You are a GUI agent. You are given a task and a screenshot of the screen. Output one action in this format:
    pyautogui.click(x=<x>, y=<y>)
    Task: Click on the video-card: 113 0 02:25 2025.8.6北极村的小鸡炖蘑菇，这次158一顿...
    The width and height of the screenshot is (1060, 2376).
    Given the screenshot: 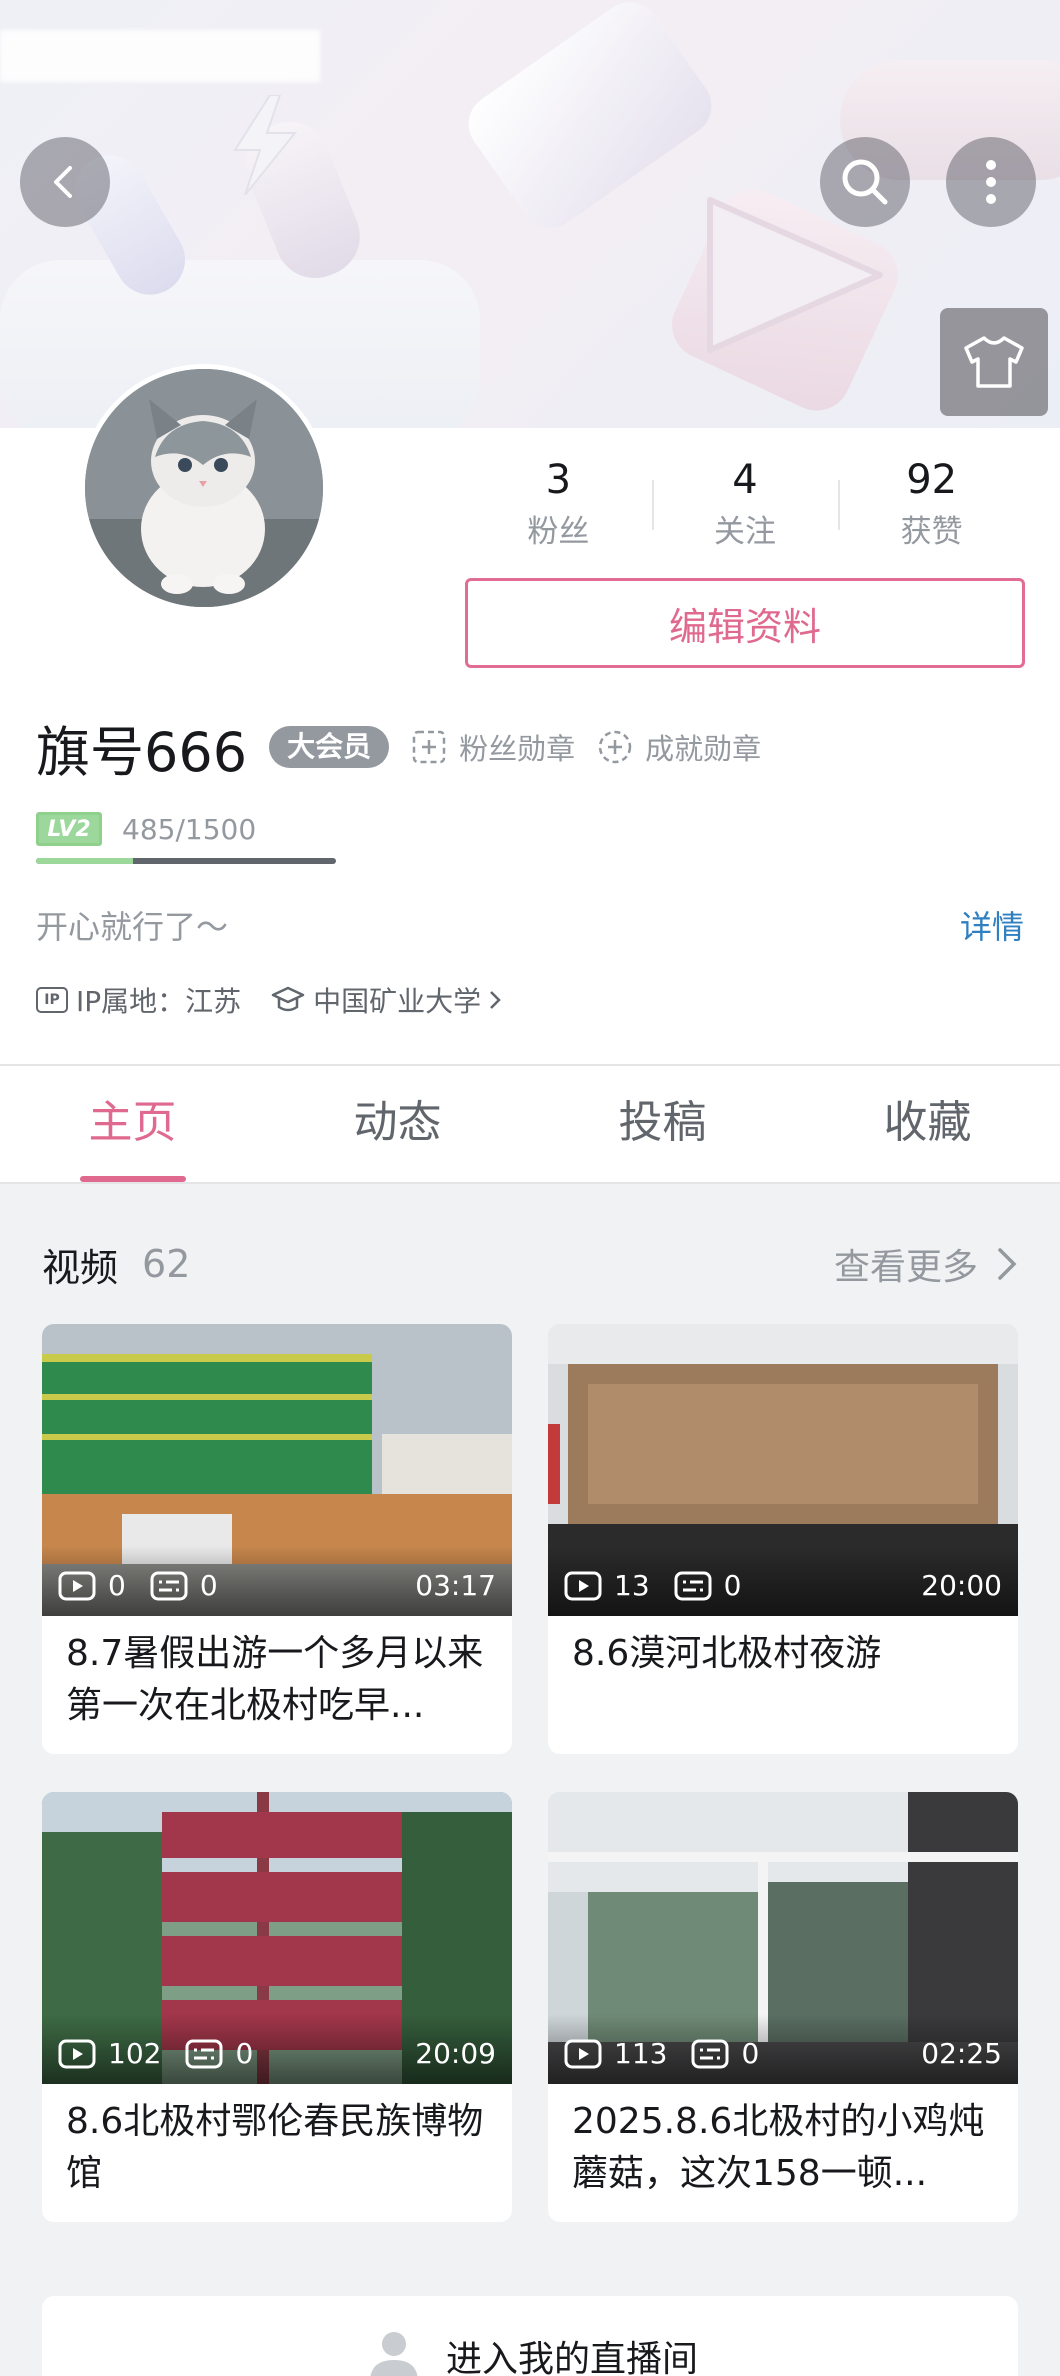 What is the action you would take?
    pyautogui.click(x=783, y=2007)
    